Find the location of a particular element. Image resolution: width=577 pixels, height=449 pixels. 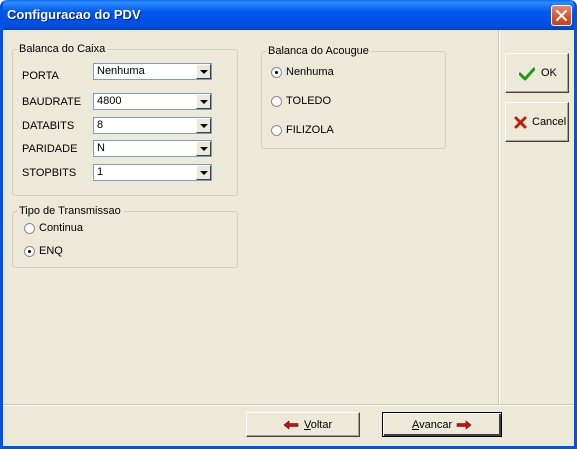

avancar-button: Avancar is located at coordinates (442, 424).